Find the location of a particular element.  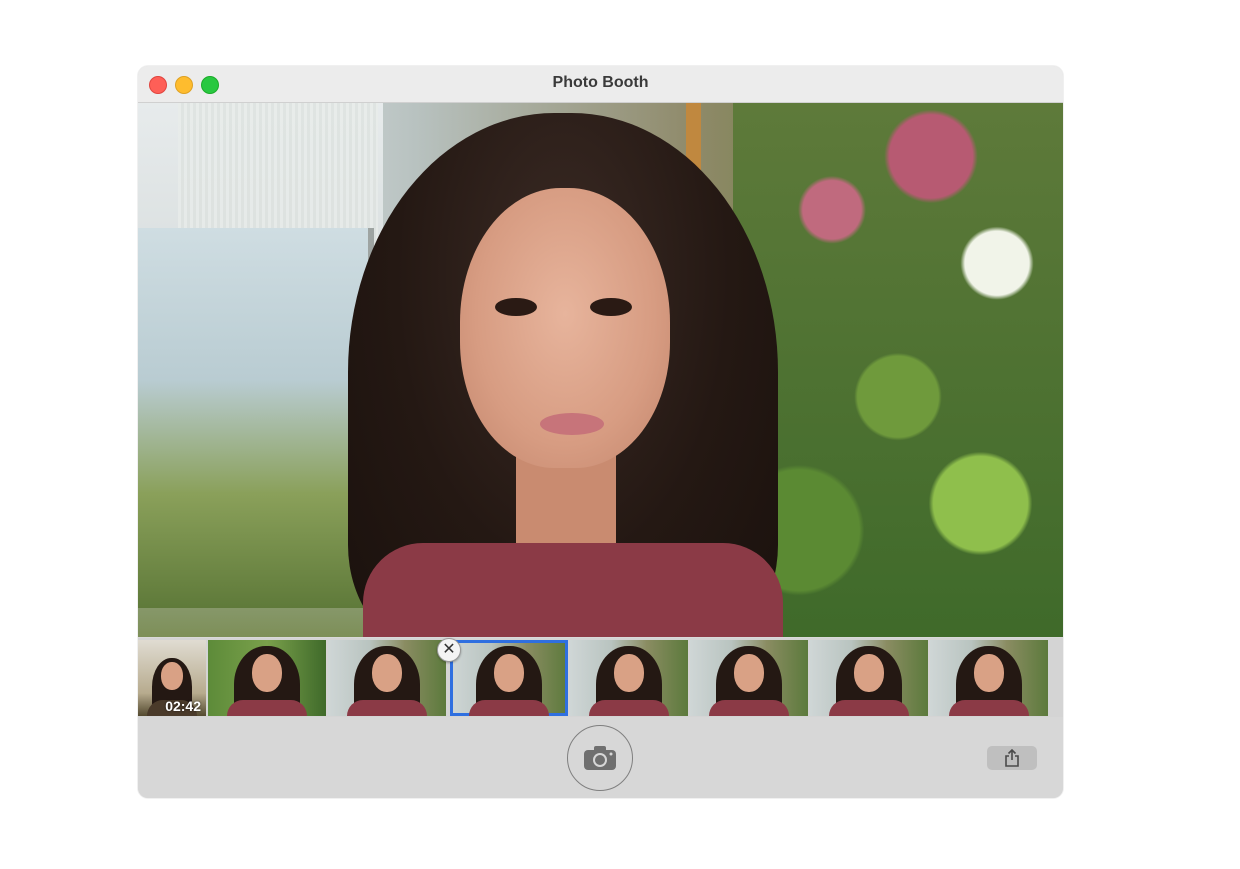

camera-icon is located at coordinates (600, 758).